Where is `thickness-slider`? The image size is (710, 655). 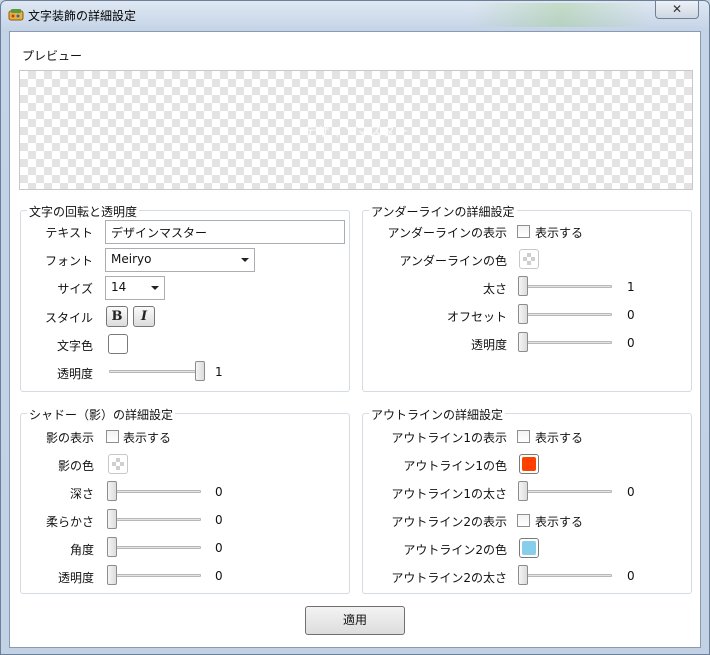 thickness-slider is located at coordinates (565, 286).